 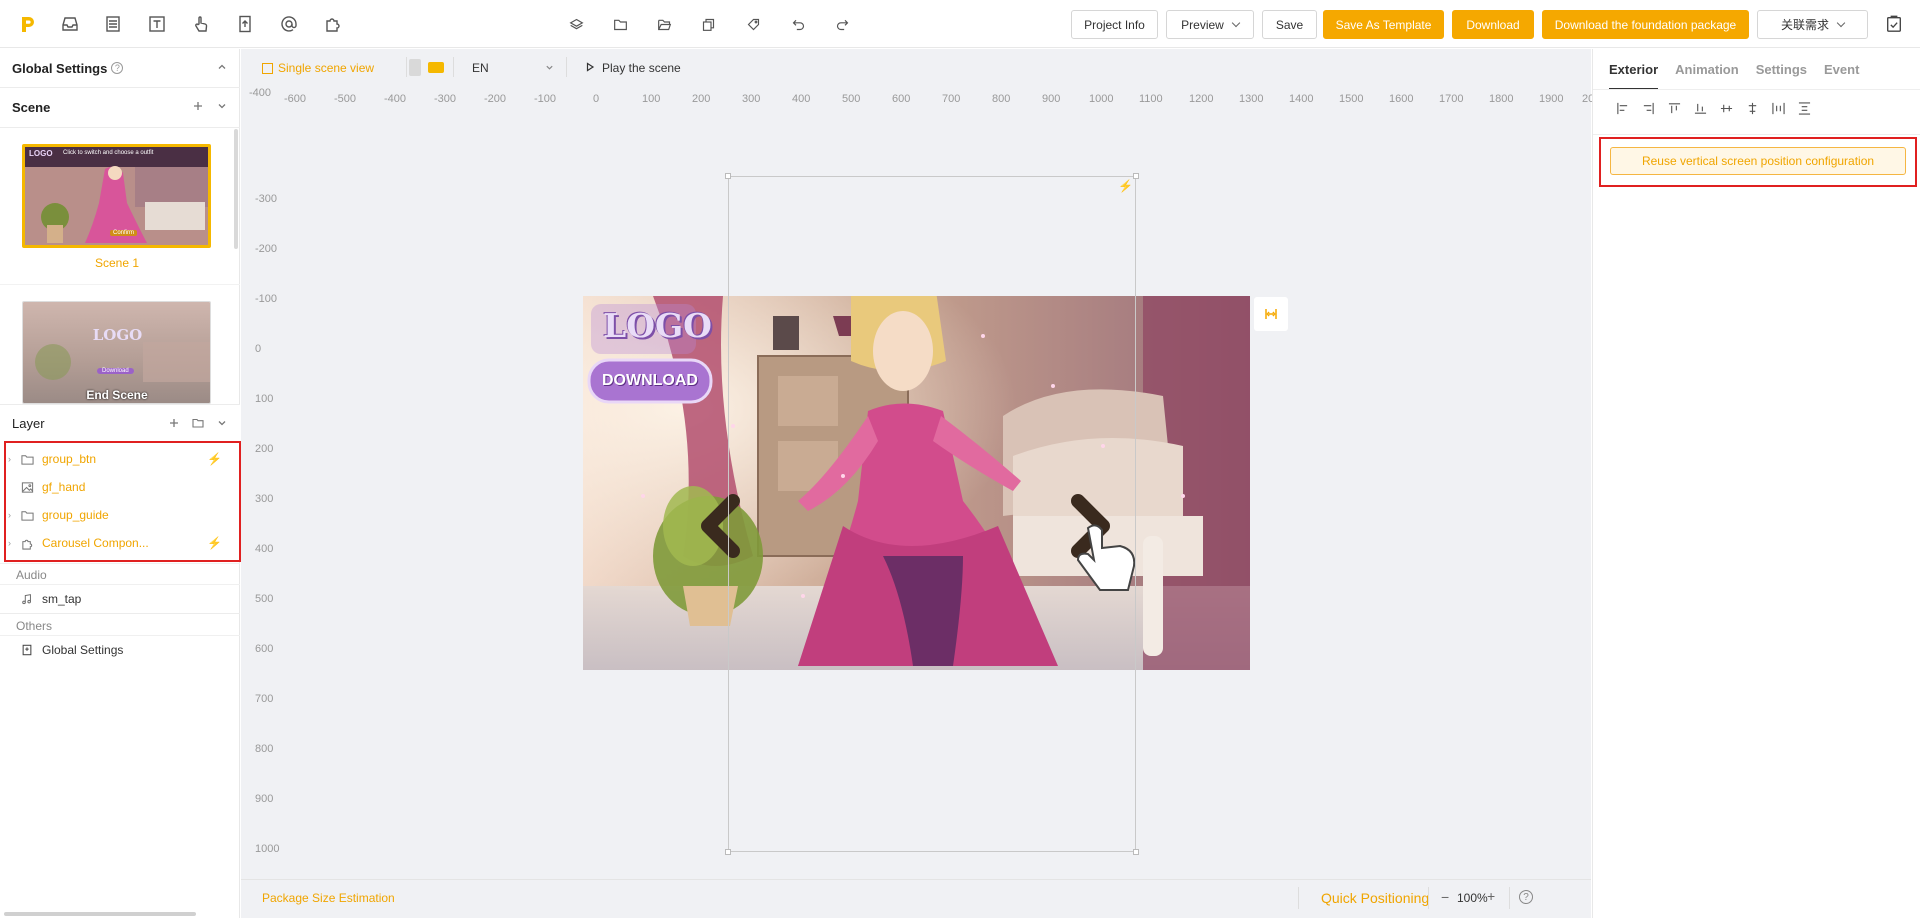 I want to click on ruler-tick: 1300, so click(x=1251, y=99).